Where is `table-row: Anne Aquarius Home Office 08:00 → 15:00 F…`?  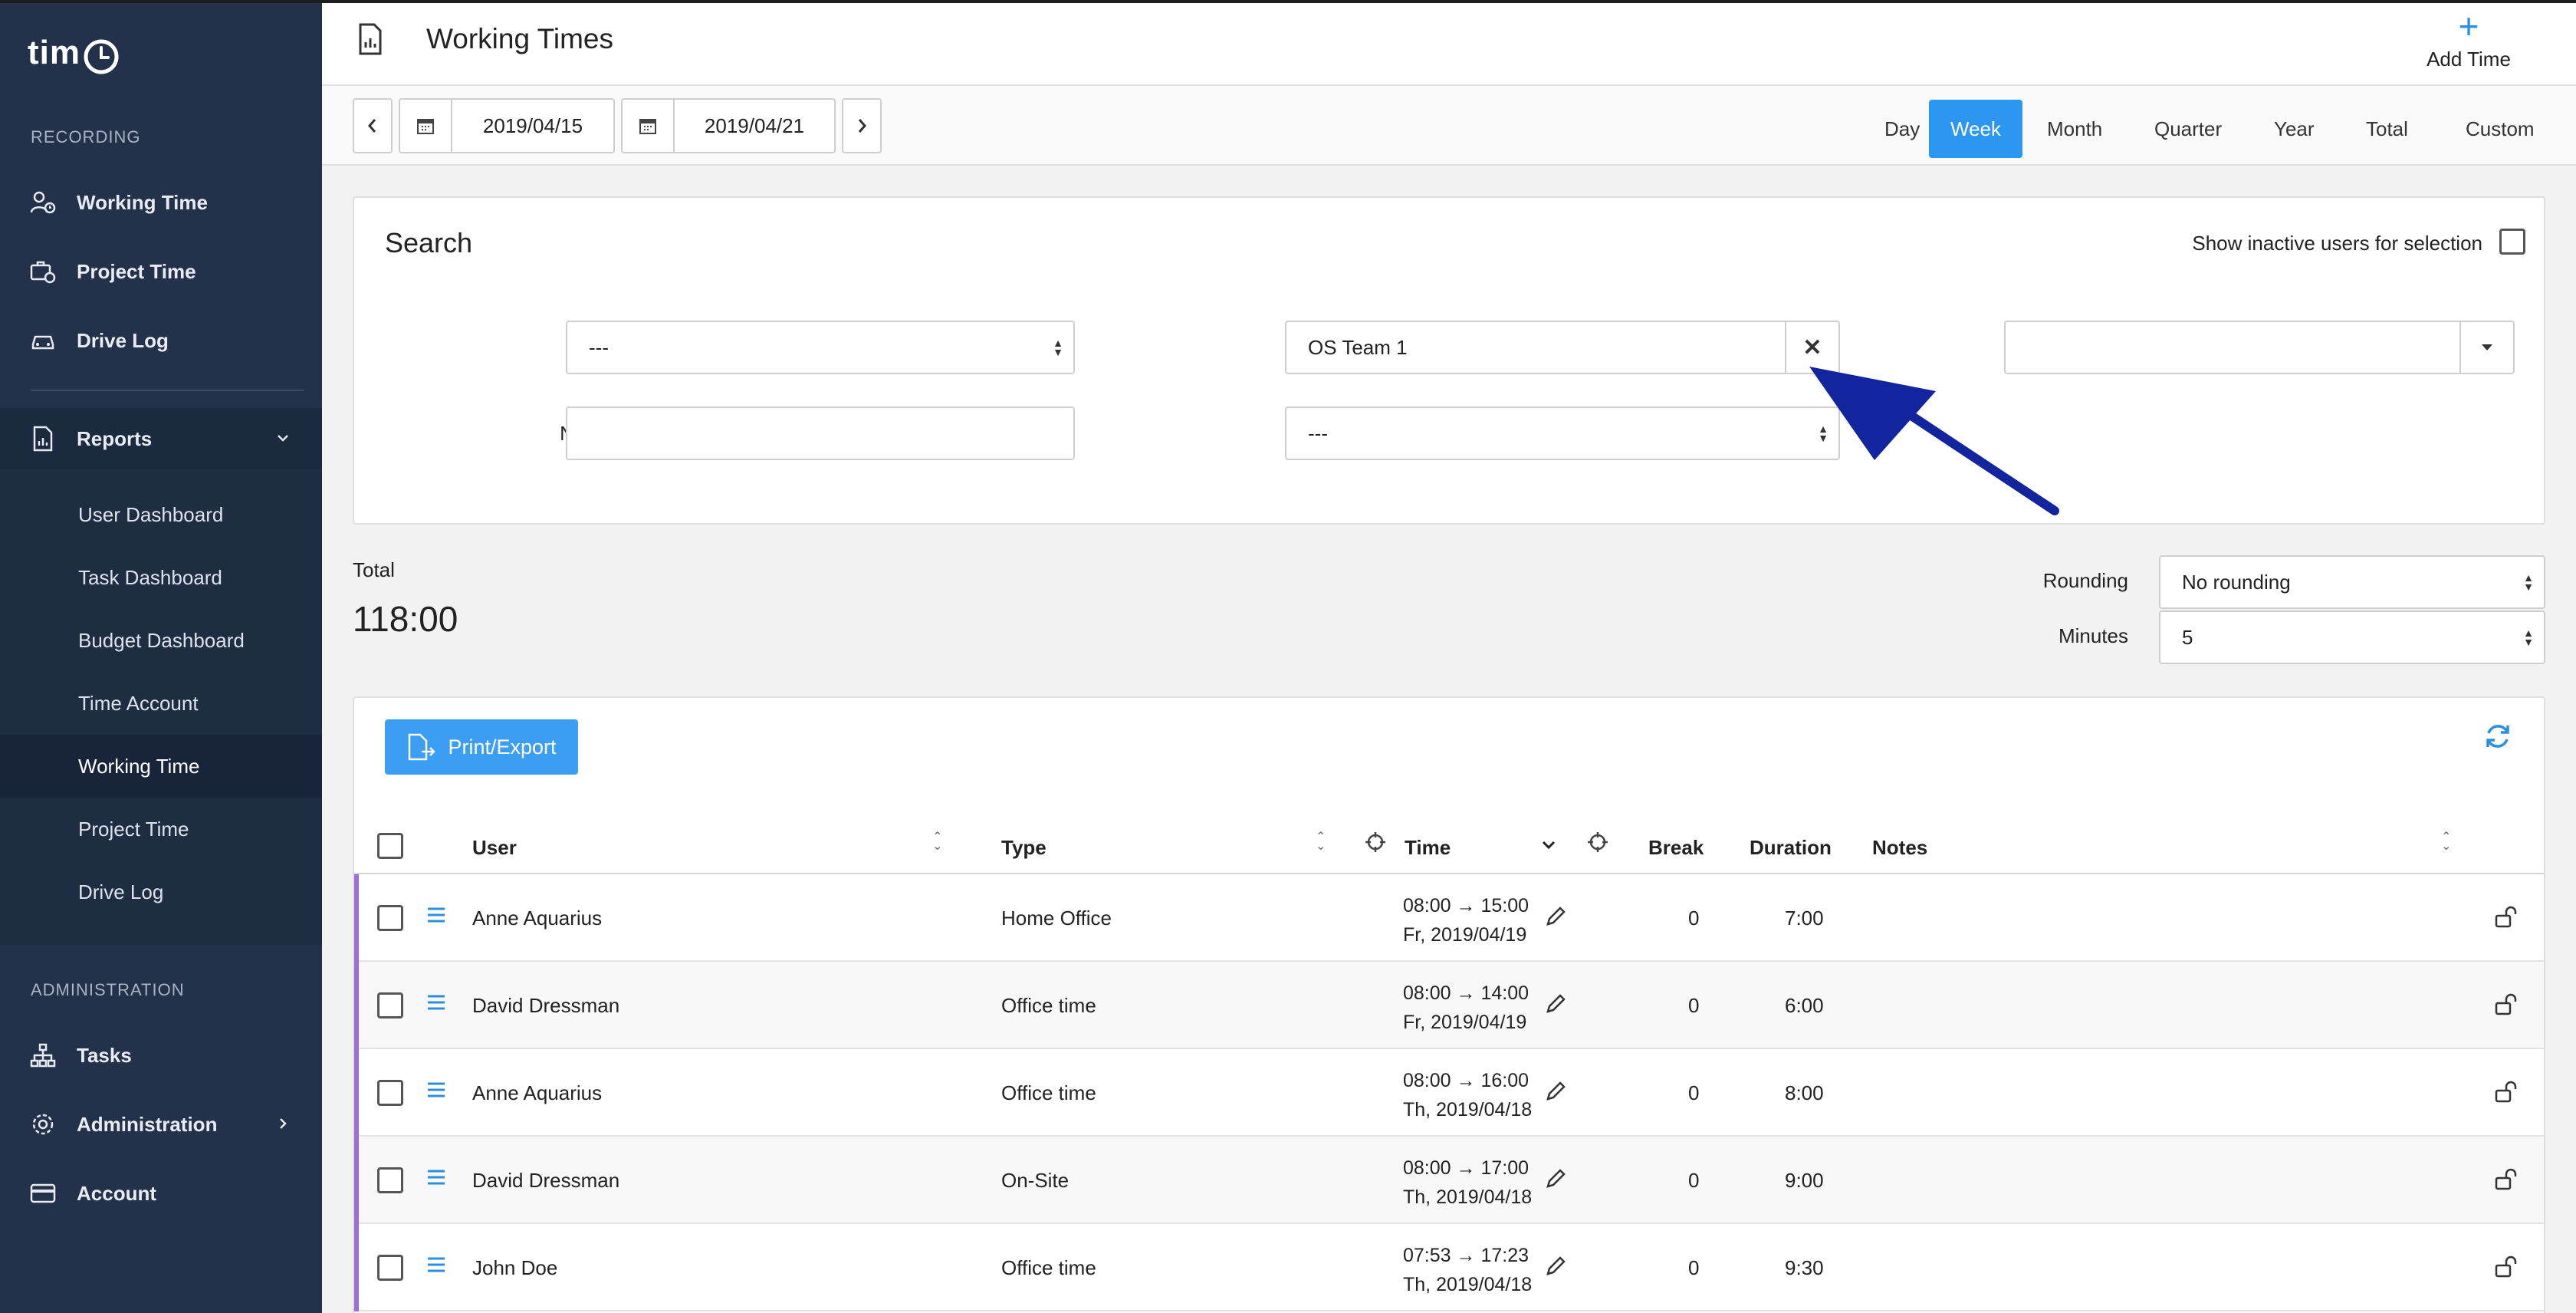 table-row: Anne Aquarius Home Office 08:00 → 15:00 F… is located at coordinates (1449, 918).